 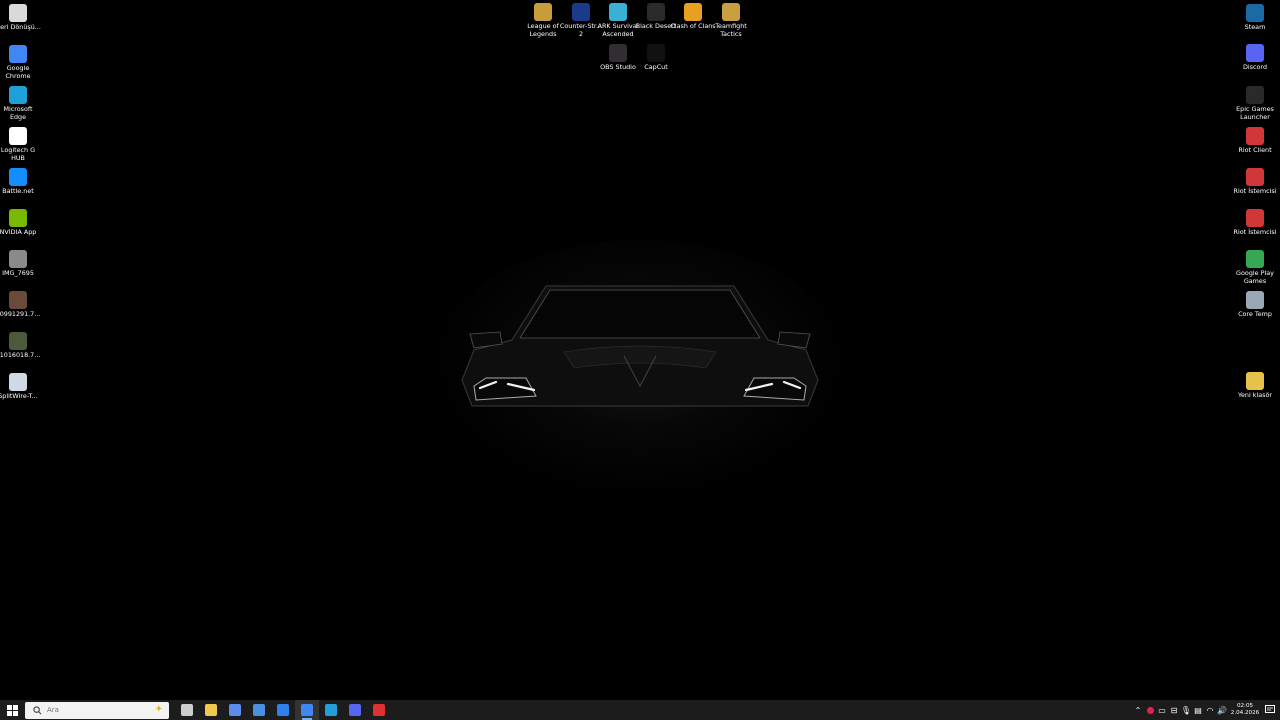 I want to click on windows-logo-icon, so click(x=12, y=710).